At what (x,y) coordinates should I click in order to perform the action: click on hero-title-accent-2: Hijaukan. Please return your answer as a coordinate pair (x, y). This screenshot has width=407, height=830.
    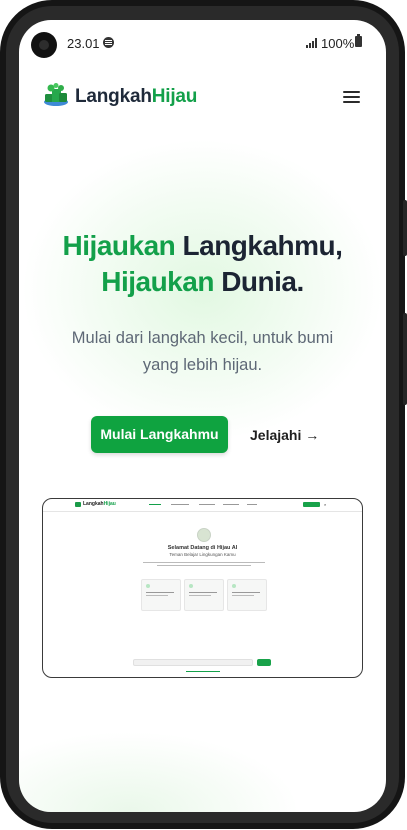
    Looking at the image, I should click on (157, 281).